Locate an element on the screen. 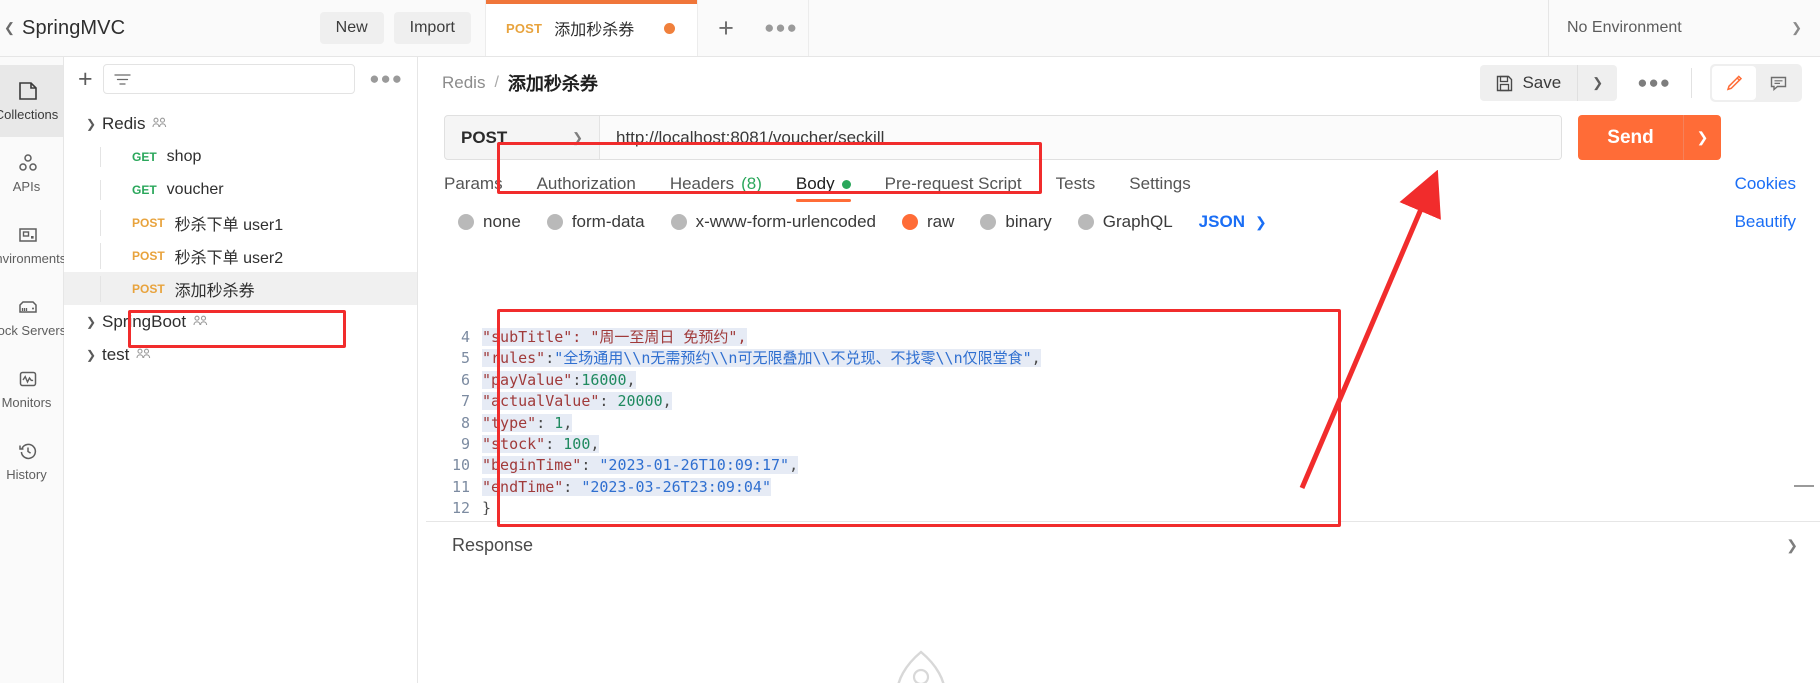 The image size is (1820, 683). line-number: 11 is located at coordinates (460, 486).